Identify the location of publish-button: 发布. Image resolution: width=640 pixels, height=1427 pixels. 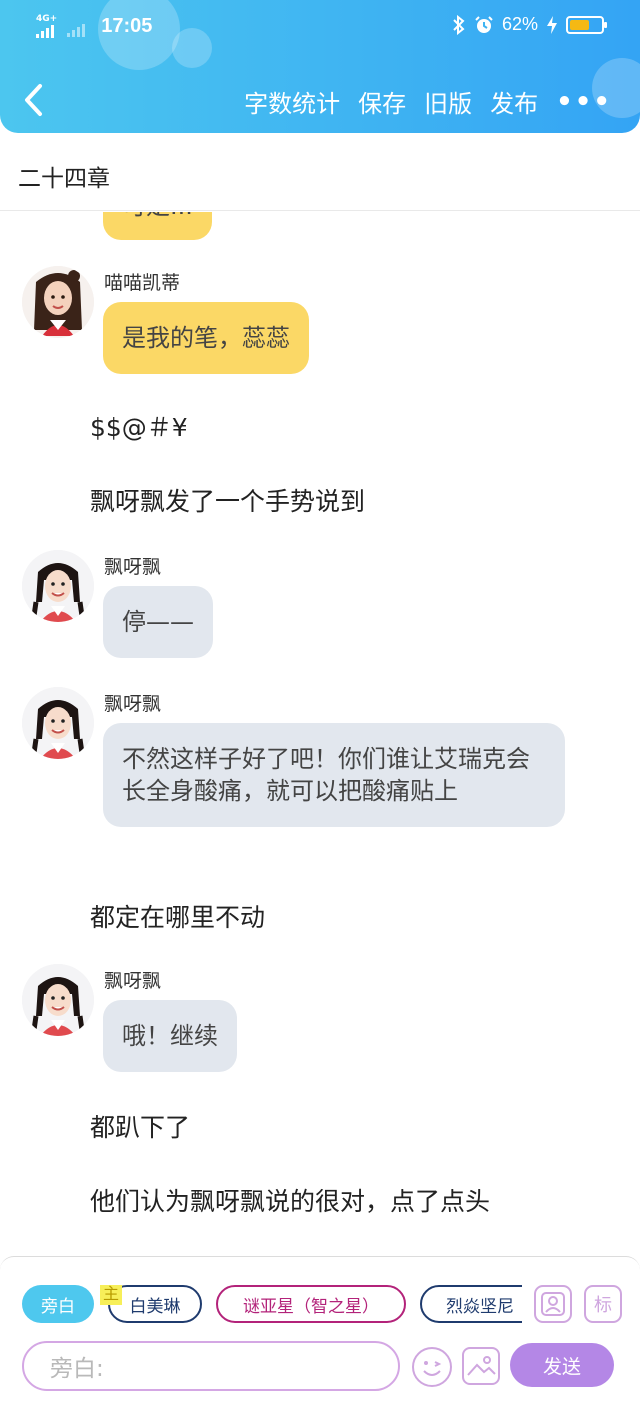
(514, 101).